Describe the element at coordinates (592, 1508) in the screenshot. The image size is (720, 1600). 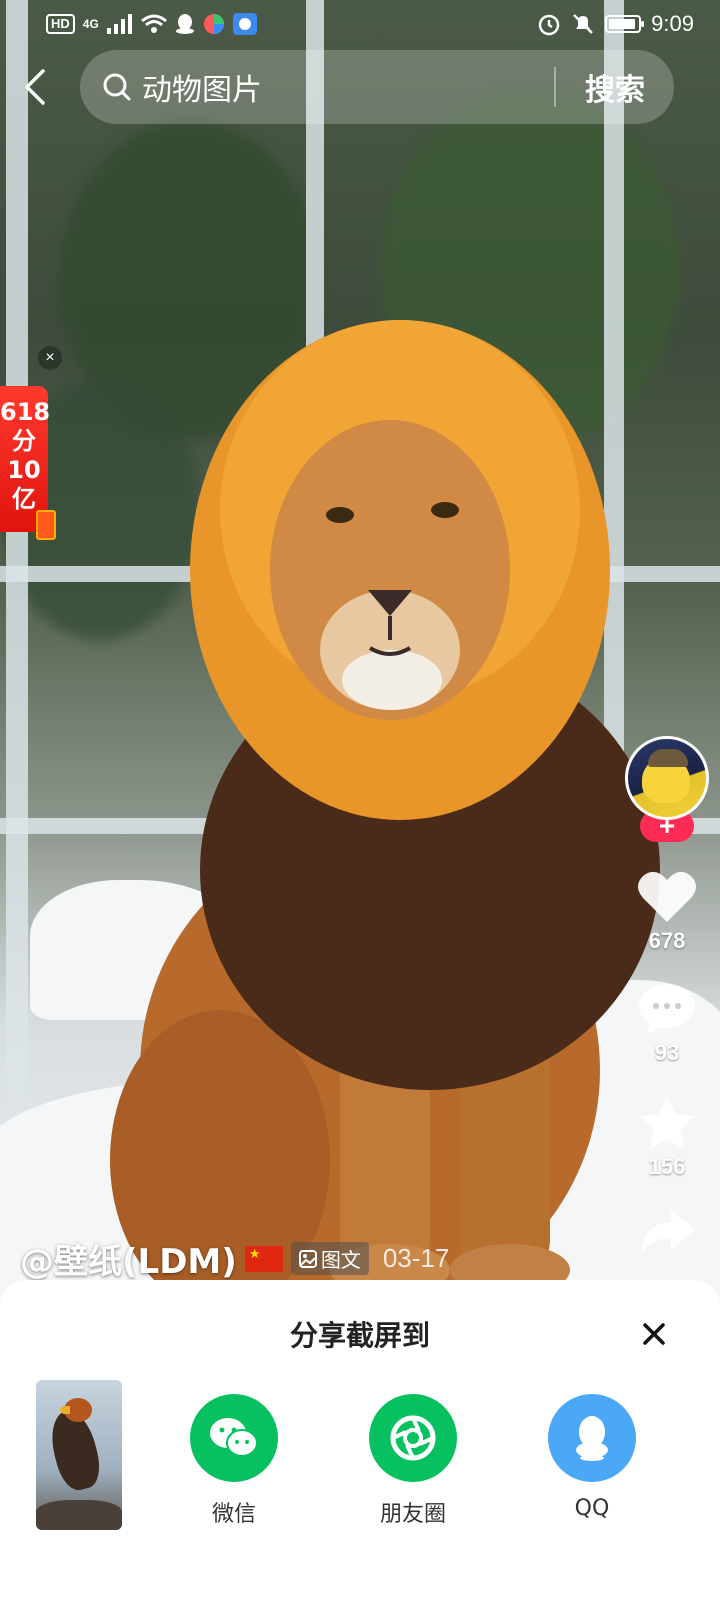
I see `share-option-label: QQ` at that location.